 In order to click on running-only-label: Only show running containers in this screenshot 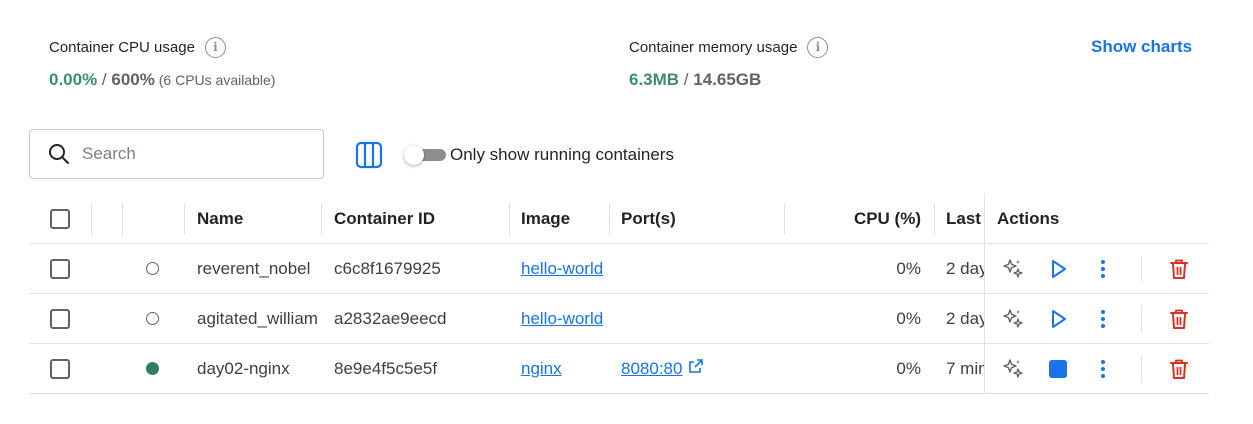, I will do `click(562, 154)`.